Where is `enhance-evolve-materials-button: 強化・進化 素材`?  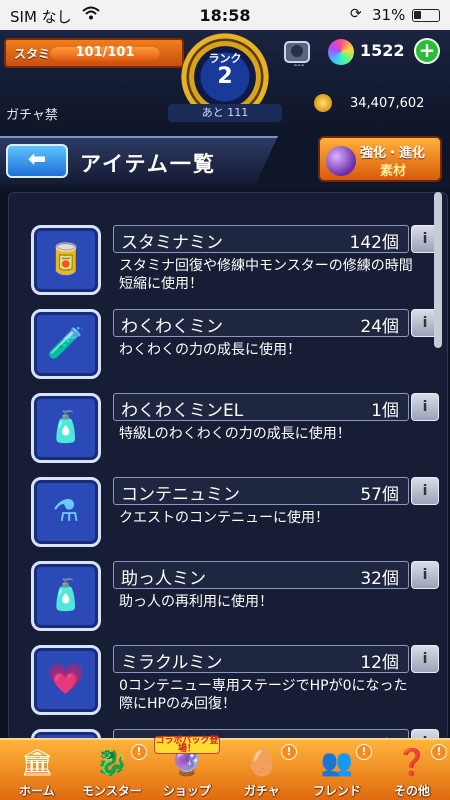
enhance-evolve-materials-button: 強化・進化 素材 is located at coordinates (380, 159).